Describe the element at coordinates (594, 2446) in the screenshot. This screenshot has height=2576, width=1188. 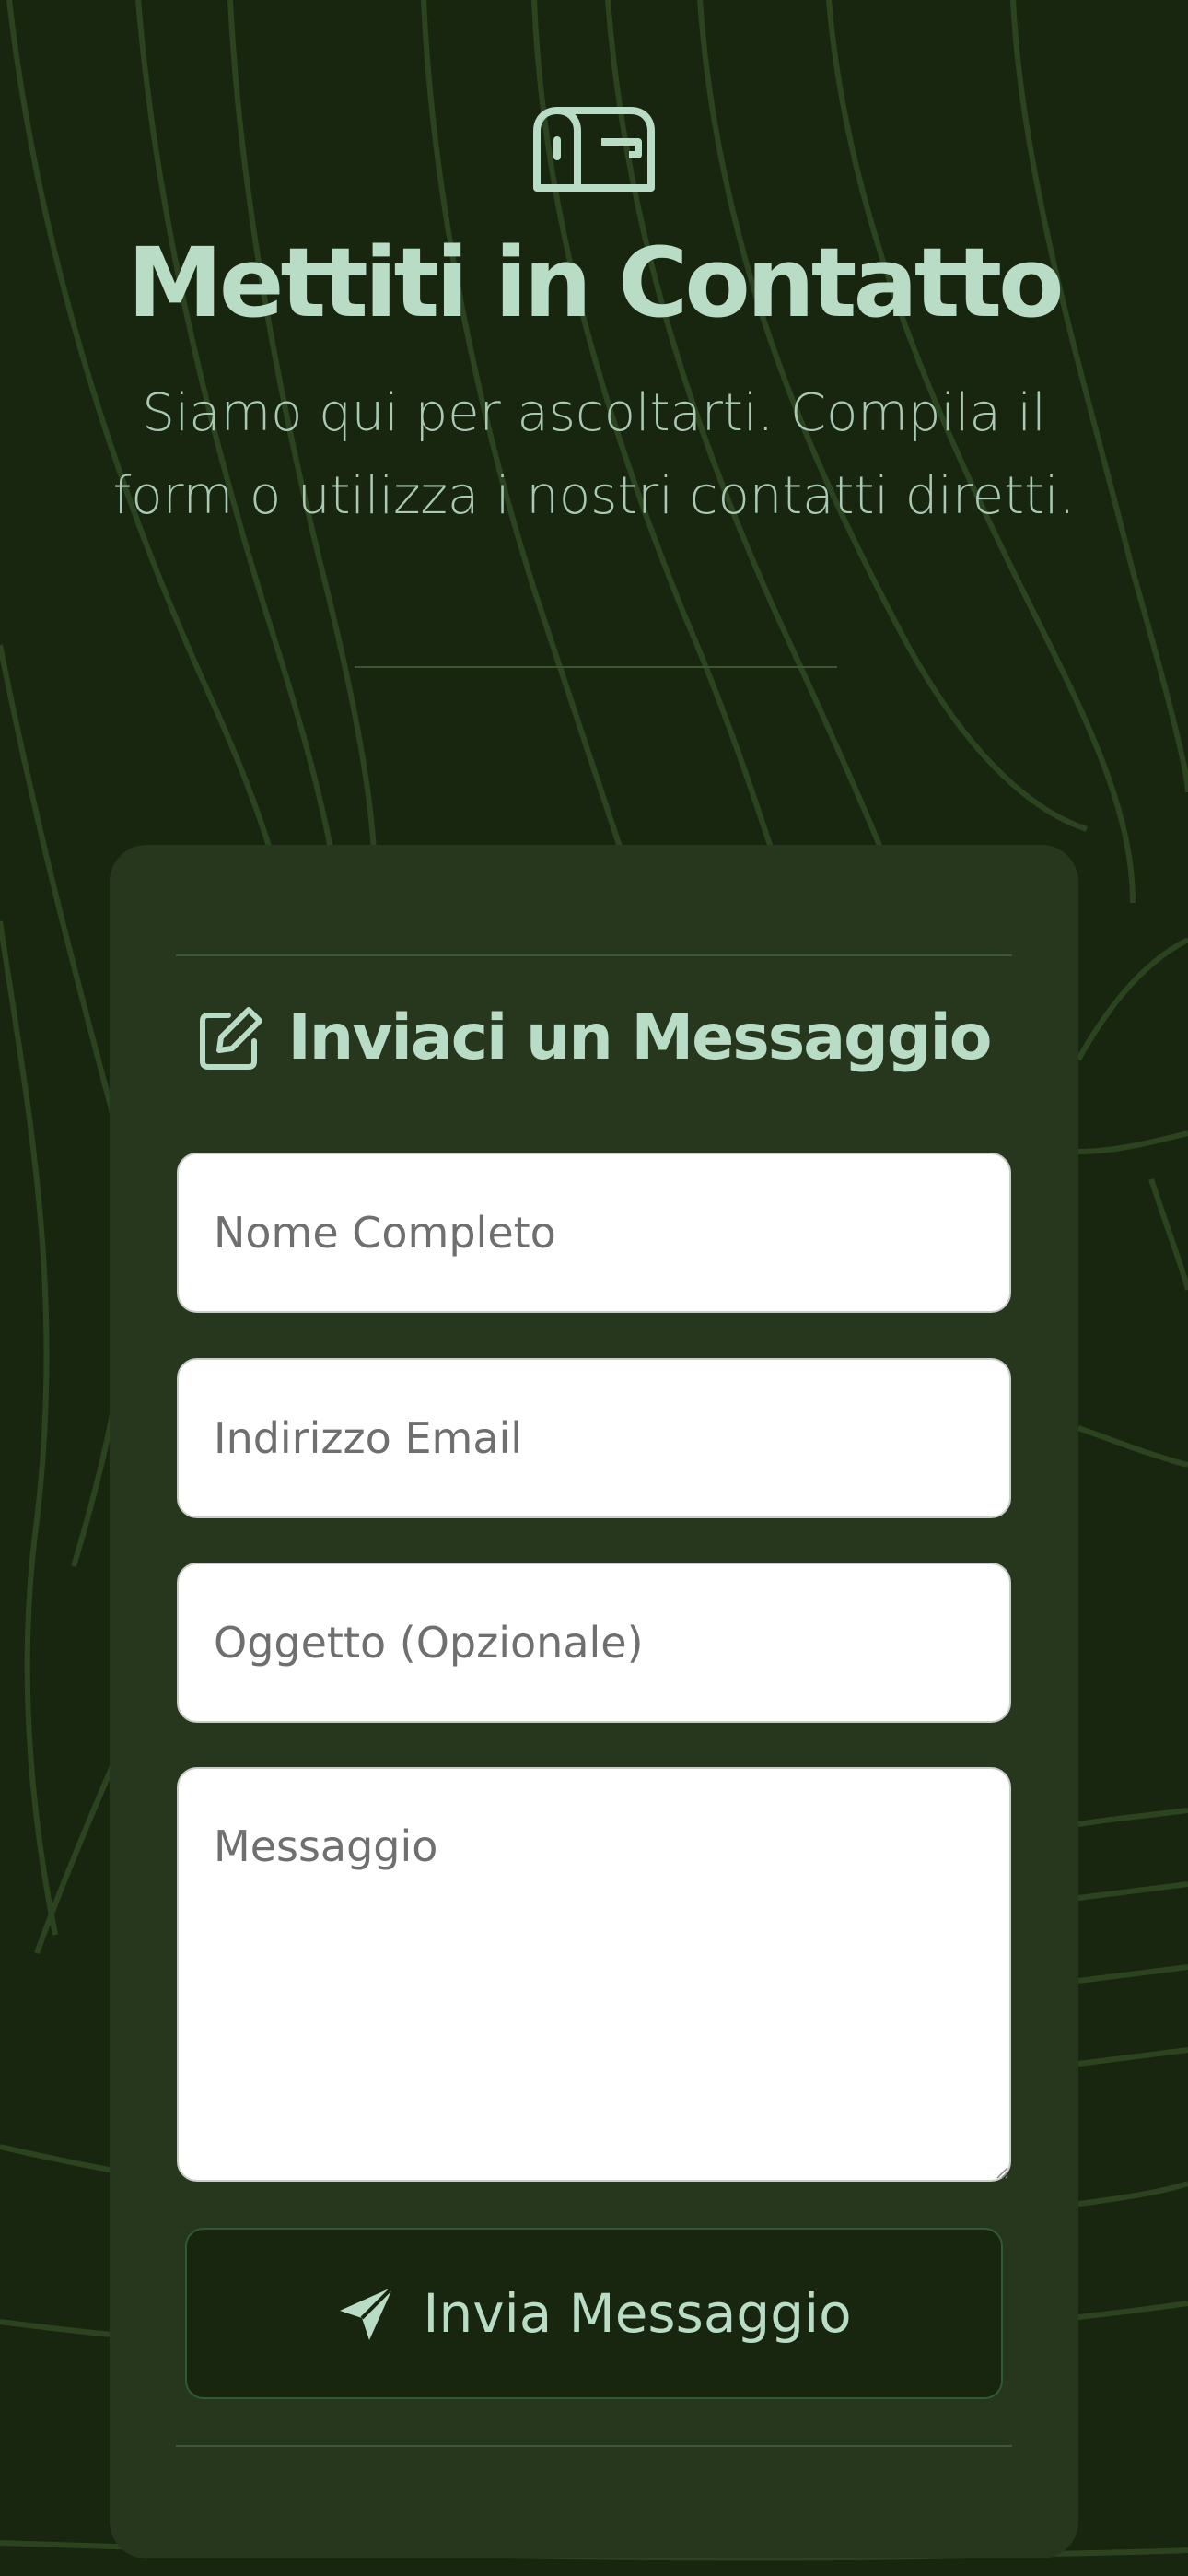
I see `card-bottom-divider` at that location.